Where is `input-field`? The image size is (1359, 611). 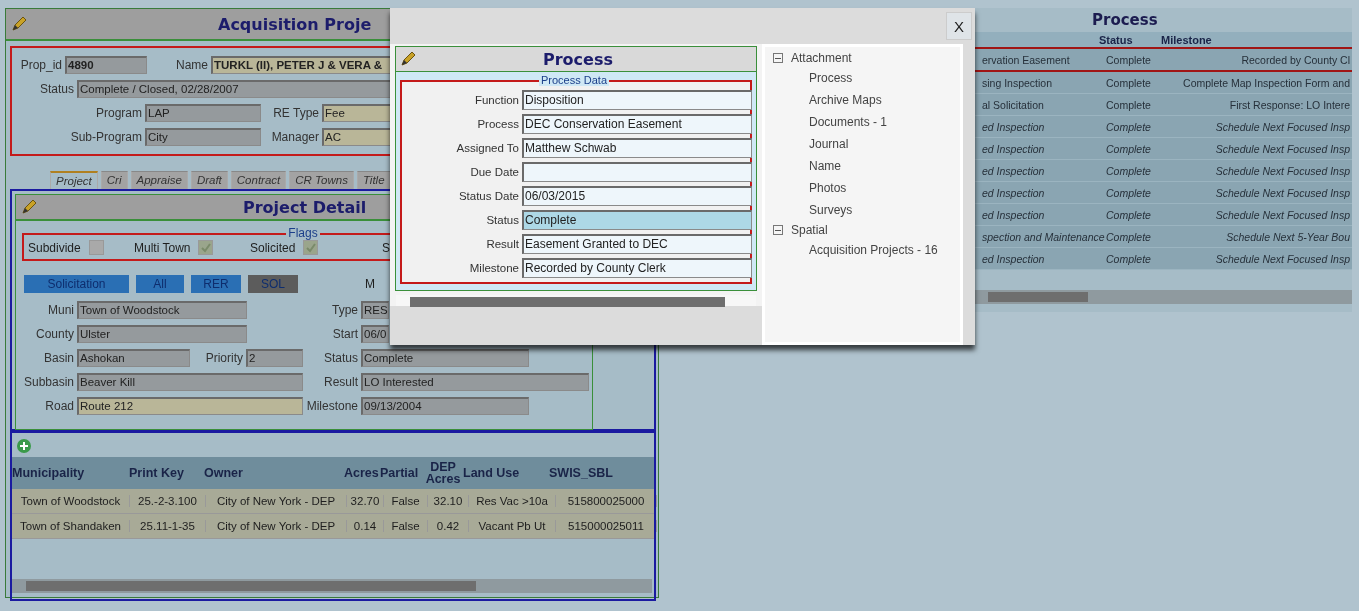
input-field is located at coordinates (637, 172).